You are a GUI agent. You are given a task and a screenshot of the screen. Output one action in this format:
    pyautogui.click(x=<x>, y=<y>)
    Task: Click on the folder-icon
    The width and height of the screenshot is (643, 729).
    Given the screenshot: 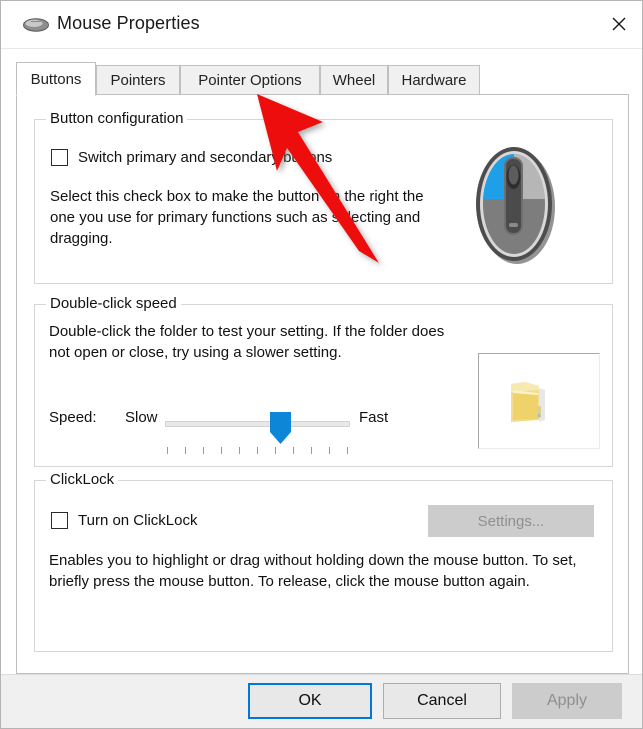 What is the action you would take?
    pyautogui.click(x=531, y=401)
    